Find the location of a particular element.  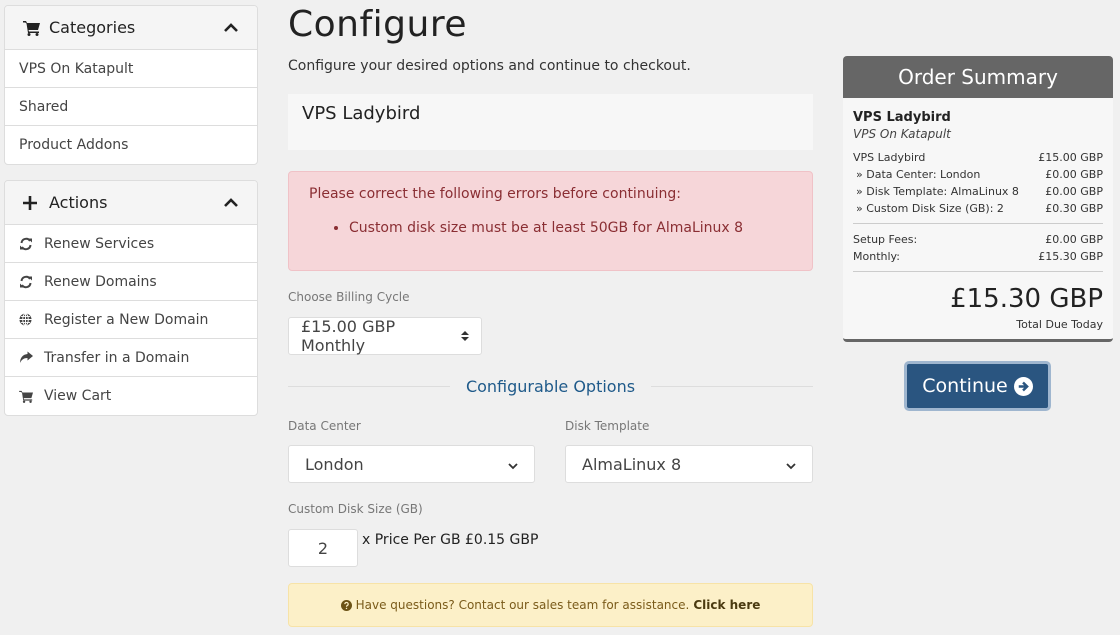

plus-icon is located at coordinates (33, 202).